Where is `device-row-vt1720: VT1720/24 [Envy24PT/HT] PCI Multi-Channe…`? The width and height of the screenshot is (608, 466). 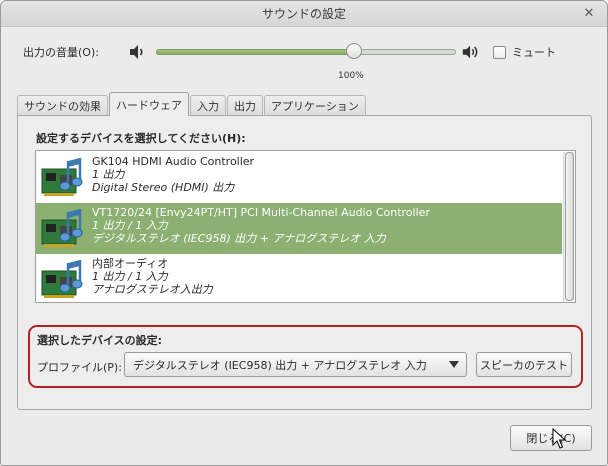
device-row-vt1720: VT1720/24 [Envy24PT/HT] PCI Multi-Channe… is located at coordinates (299, 228).